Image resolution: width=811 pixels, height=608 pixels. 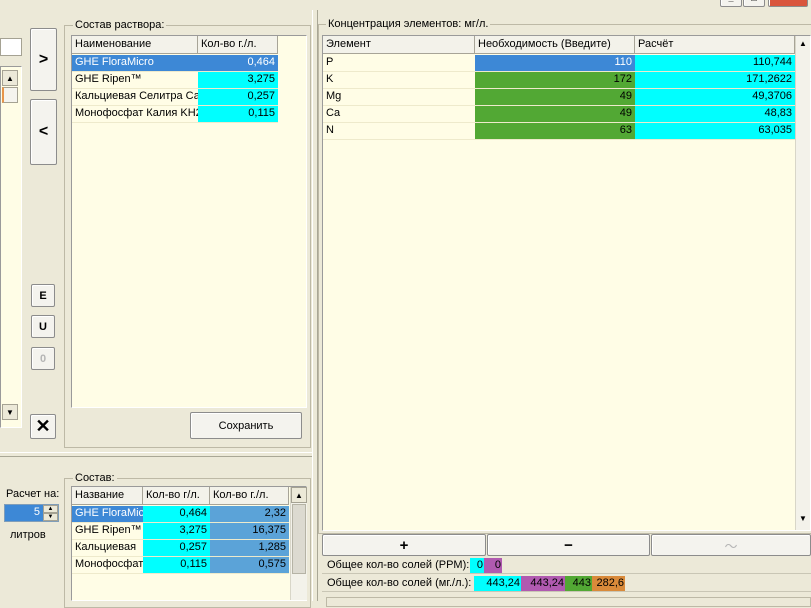 I want to click on solution-row-qty: 0,464, so click(x=238, y=63).